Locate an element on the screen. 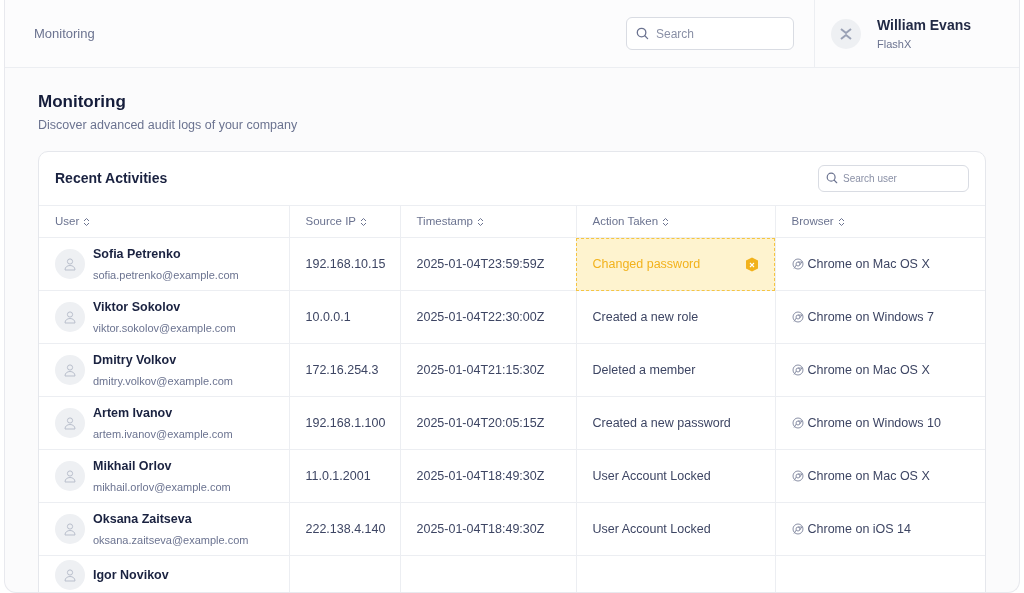  user-name: Artem Ivanov is located at coordinates (133, 413).